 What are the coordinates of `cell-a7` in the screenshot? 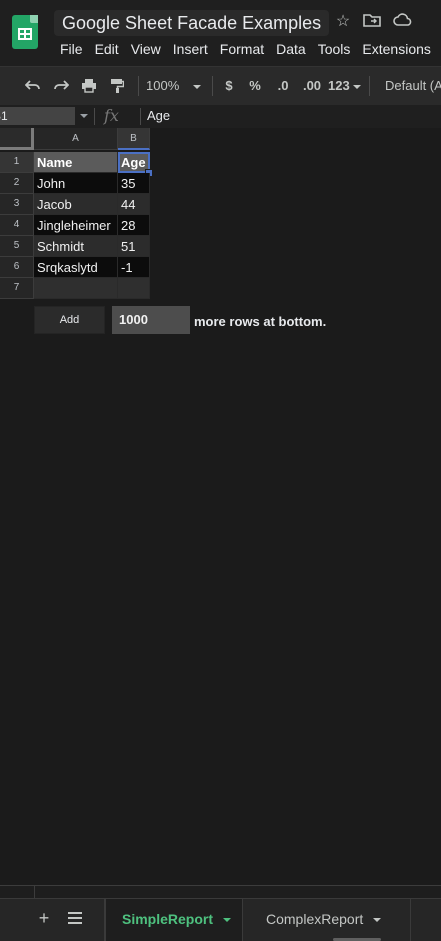 It's located at (76, 288).